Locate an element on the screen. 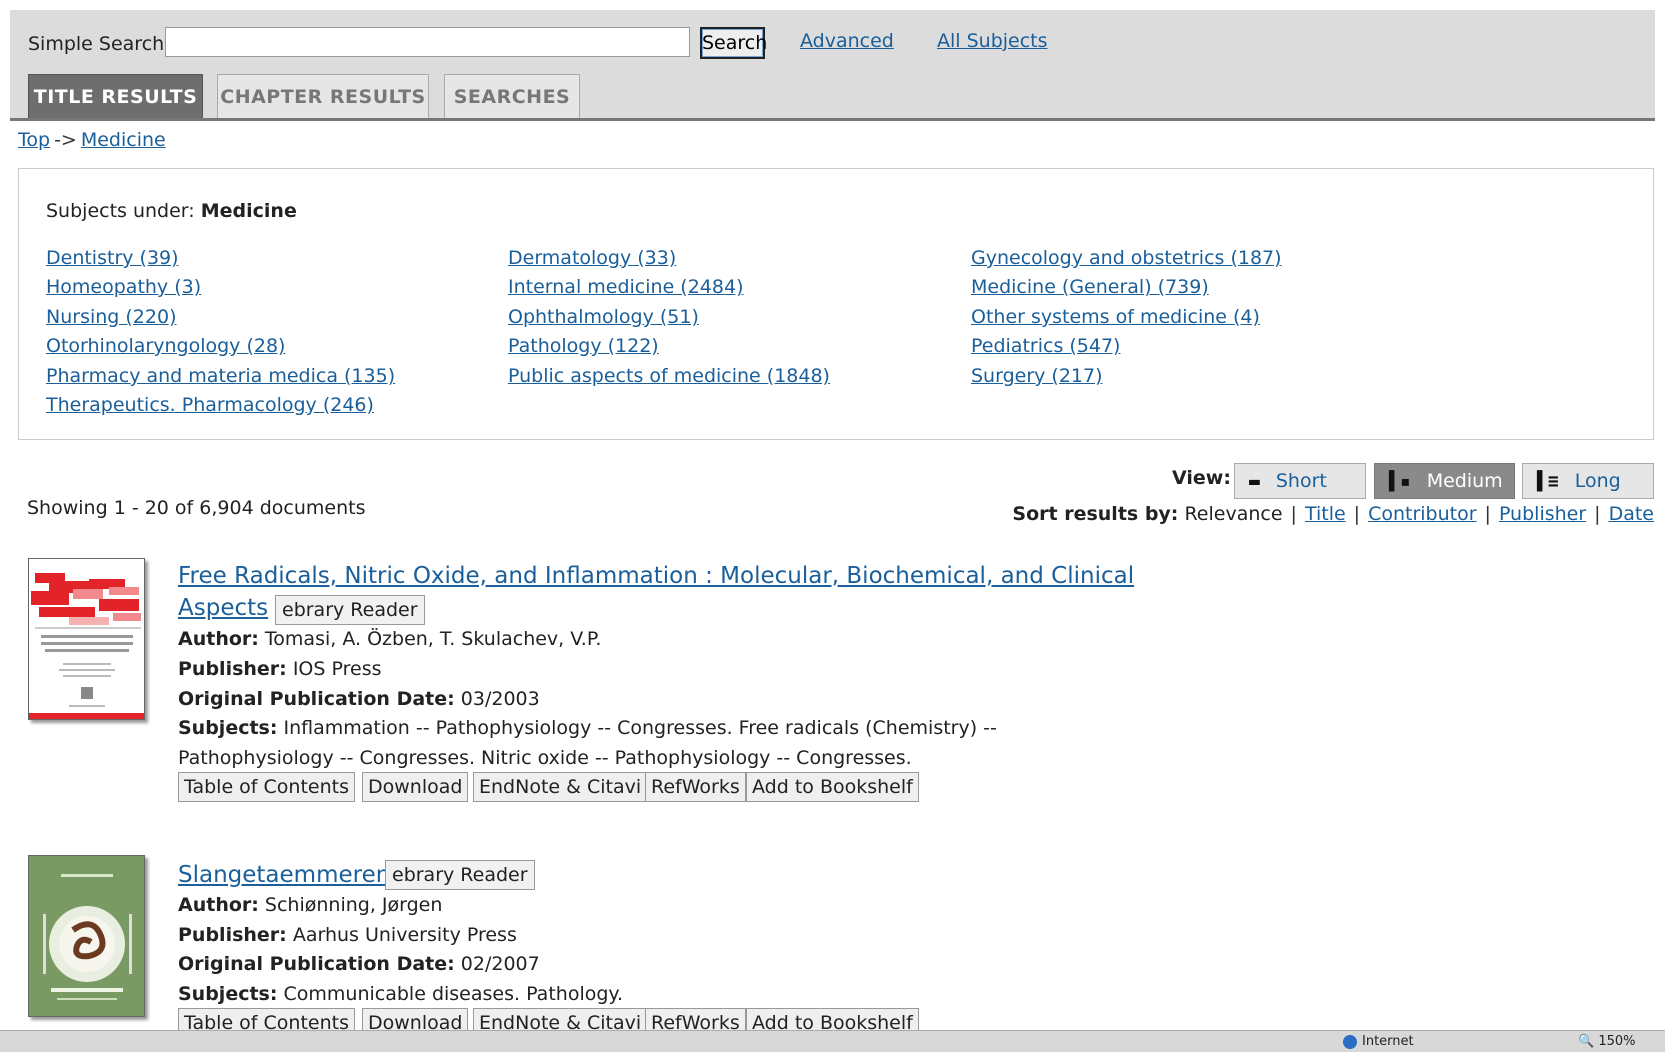 This screenshot has width=1665, height=1052. all-subjects-link: All Subjects is located at coordinates (992, 41).